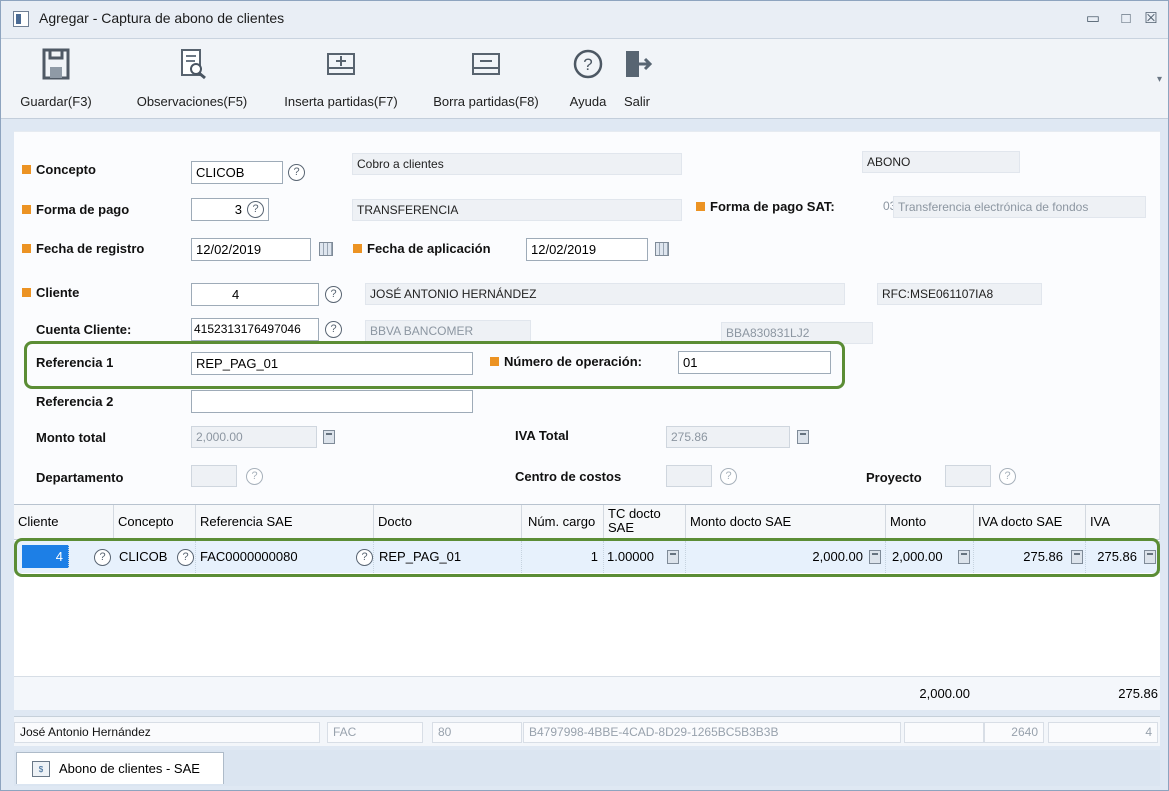 The image size is (1169, 791). What do you see at coordinates (332, 363) in the screenshot?
I see `referencia1-input: REP_PAG_01` at bounding box center [332, 363].